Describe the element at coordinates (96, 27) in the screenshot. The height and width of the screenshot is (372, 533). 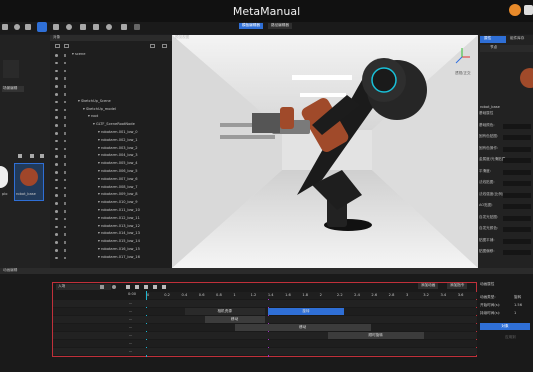
I see `measure-icon` at that location.